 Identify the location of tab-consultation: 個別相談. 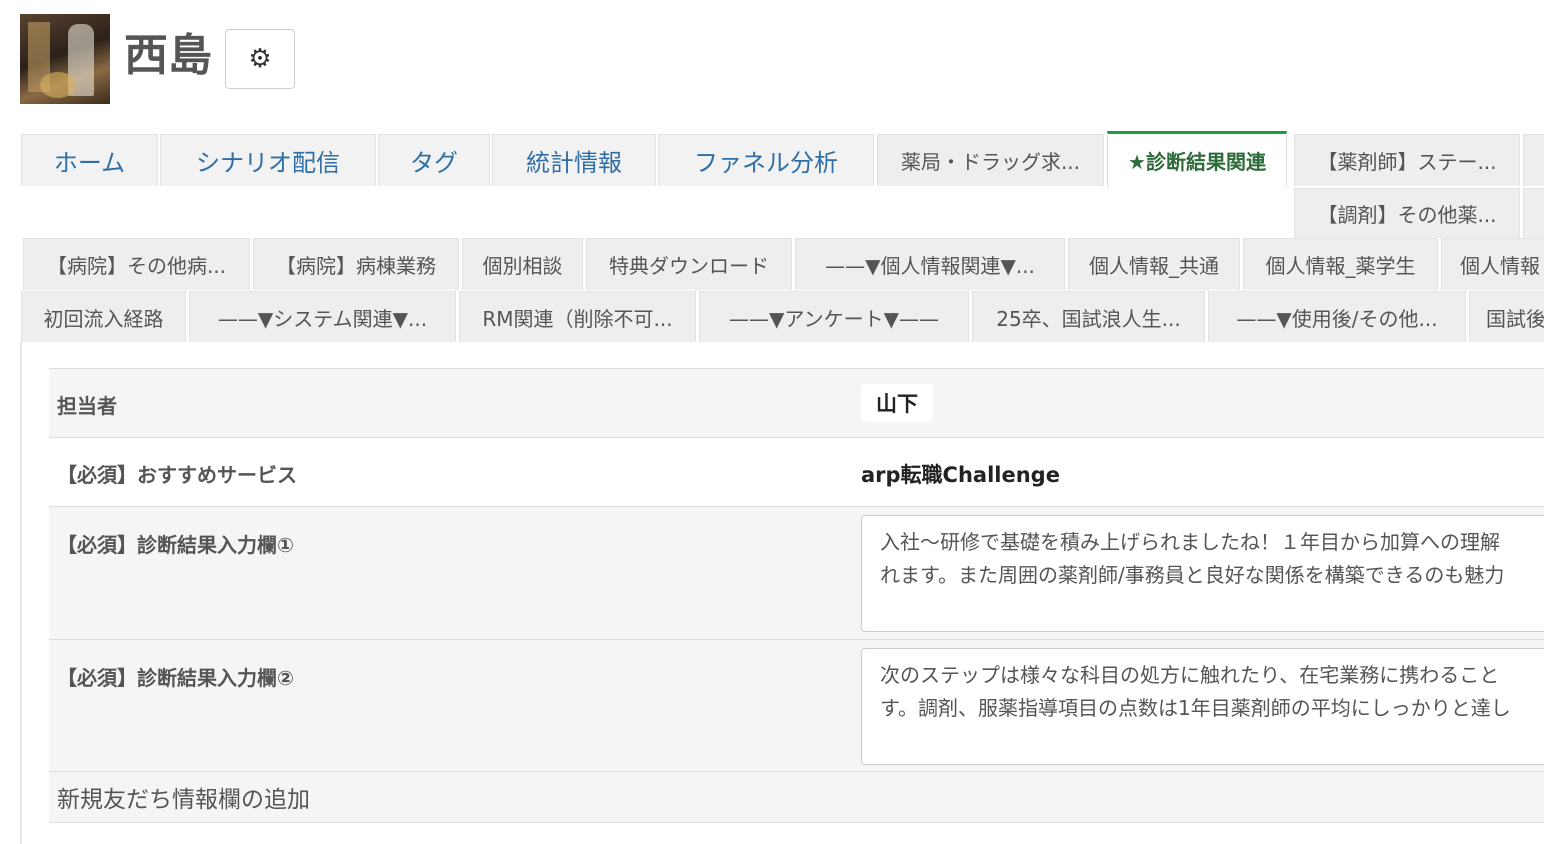
(522, 264).